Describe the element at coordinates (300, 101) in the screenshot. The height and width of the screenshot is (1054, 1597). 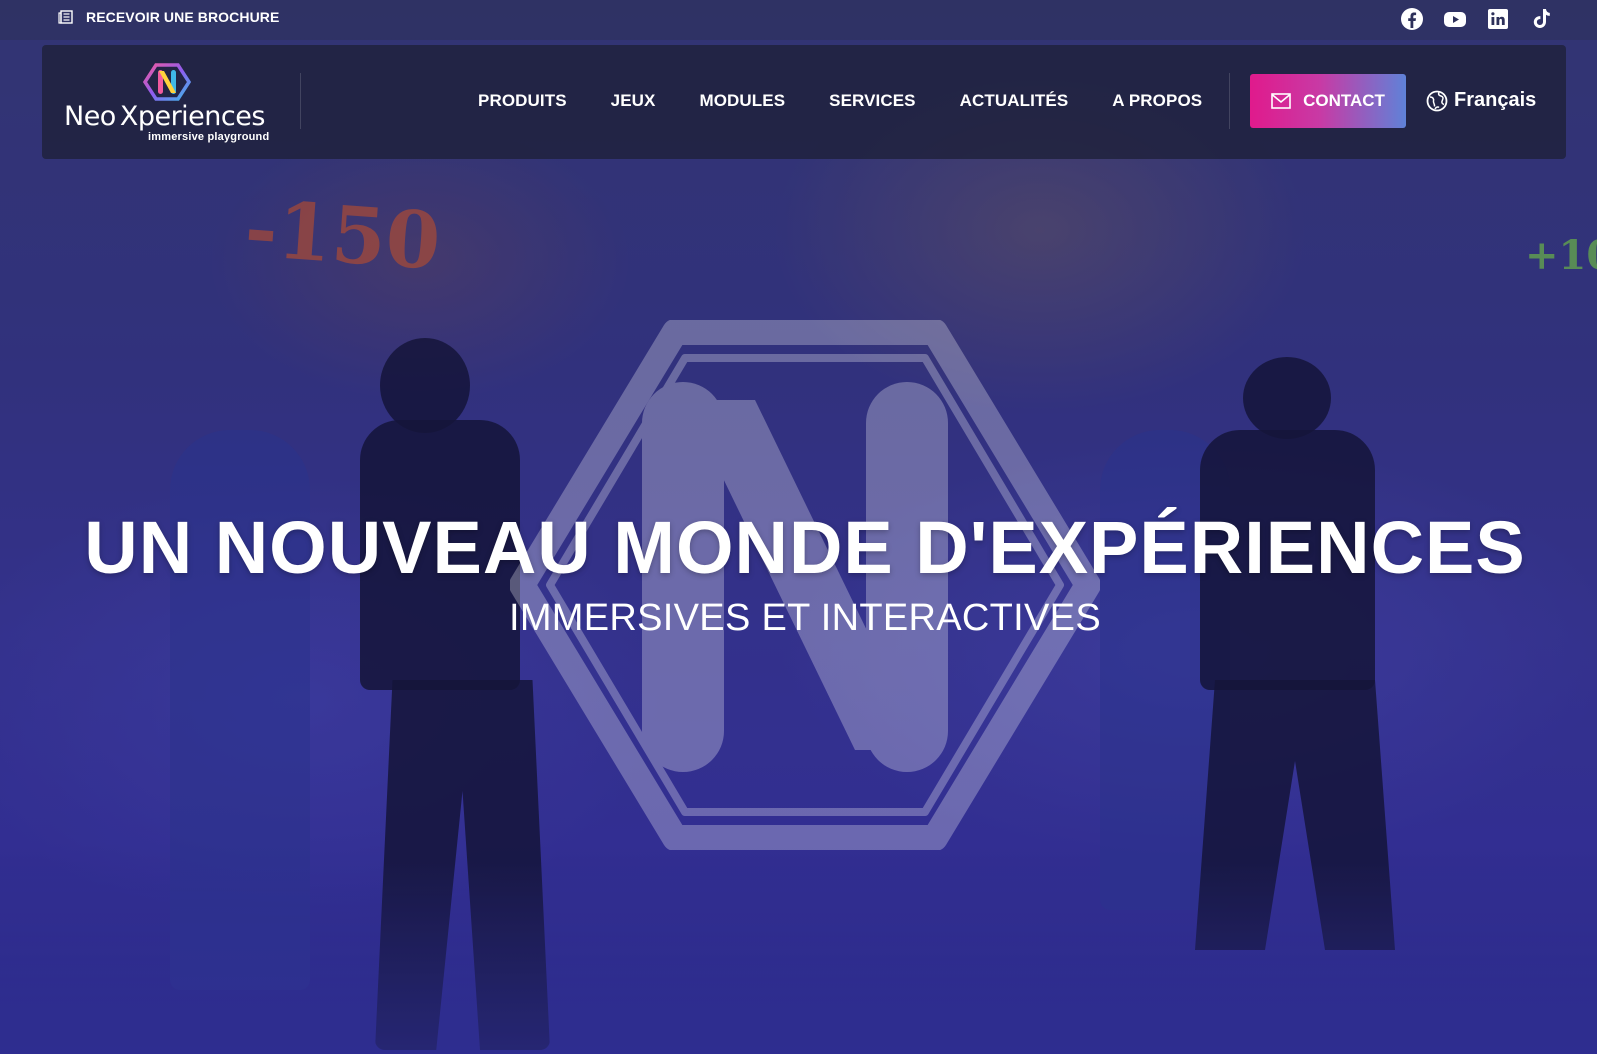
I see `nav-divider-left` at that location.